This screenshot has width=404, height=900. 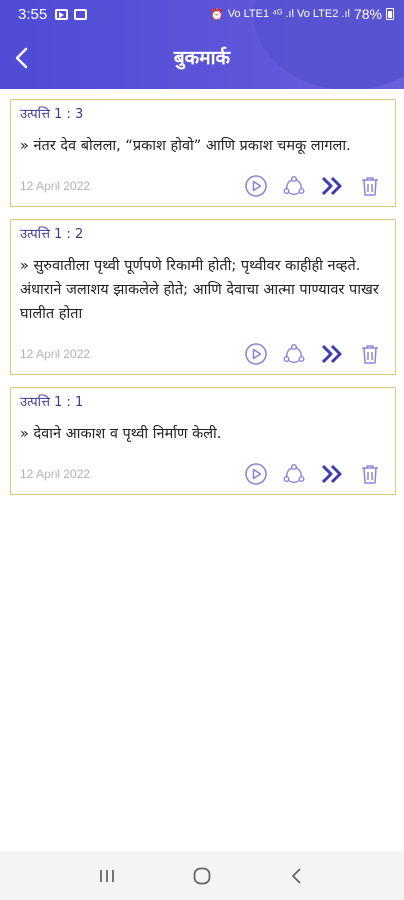 I want to click on signal-text: Vo LTE1 ⁴ᴳ .ıl Vo LTE2 .ıl, so click(x=288, y=14).